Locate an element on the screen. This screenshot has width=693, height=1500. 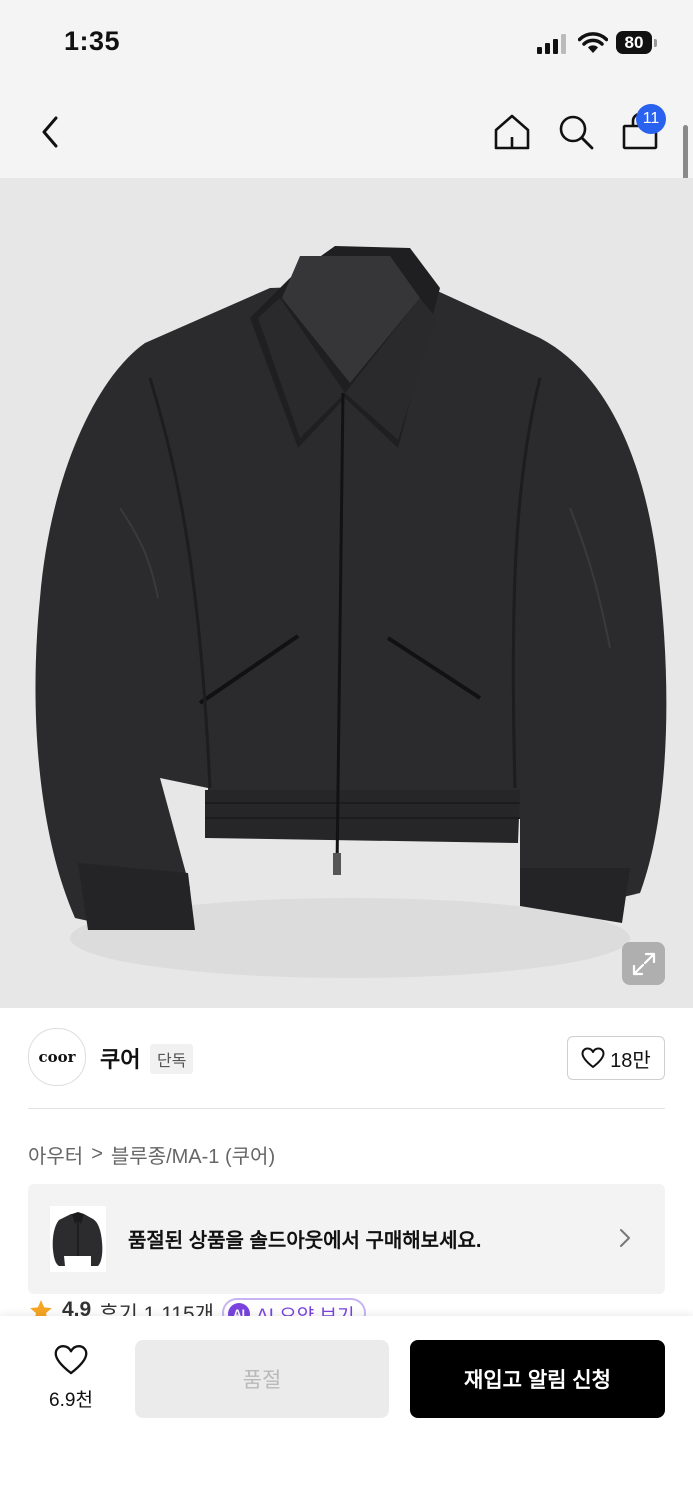
top-nav-bar is located at coordinates (346, 133).